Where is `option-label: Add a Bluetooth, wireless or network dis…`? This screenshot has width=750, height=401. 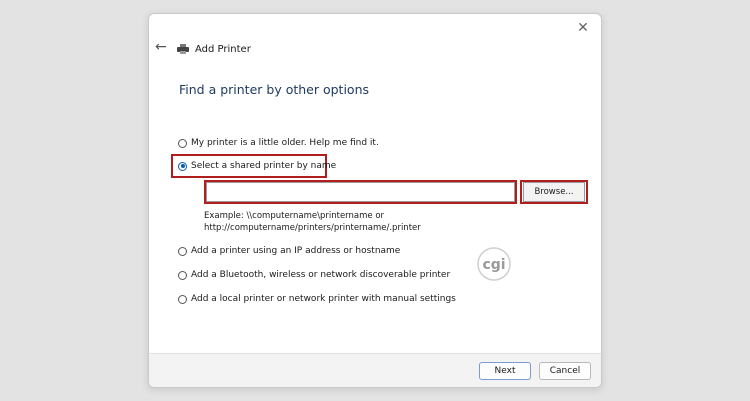
option-label: Add a Bluetooth, wireless or network dis… is located at coordinates (321, 275).